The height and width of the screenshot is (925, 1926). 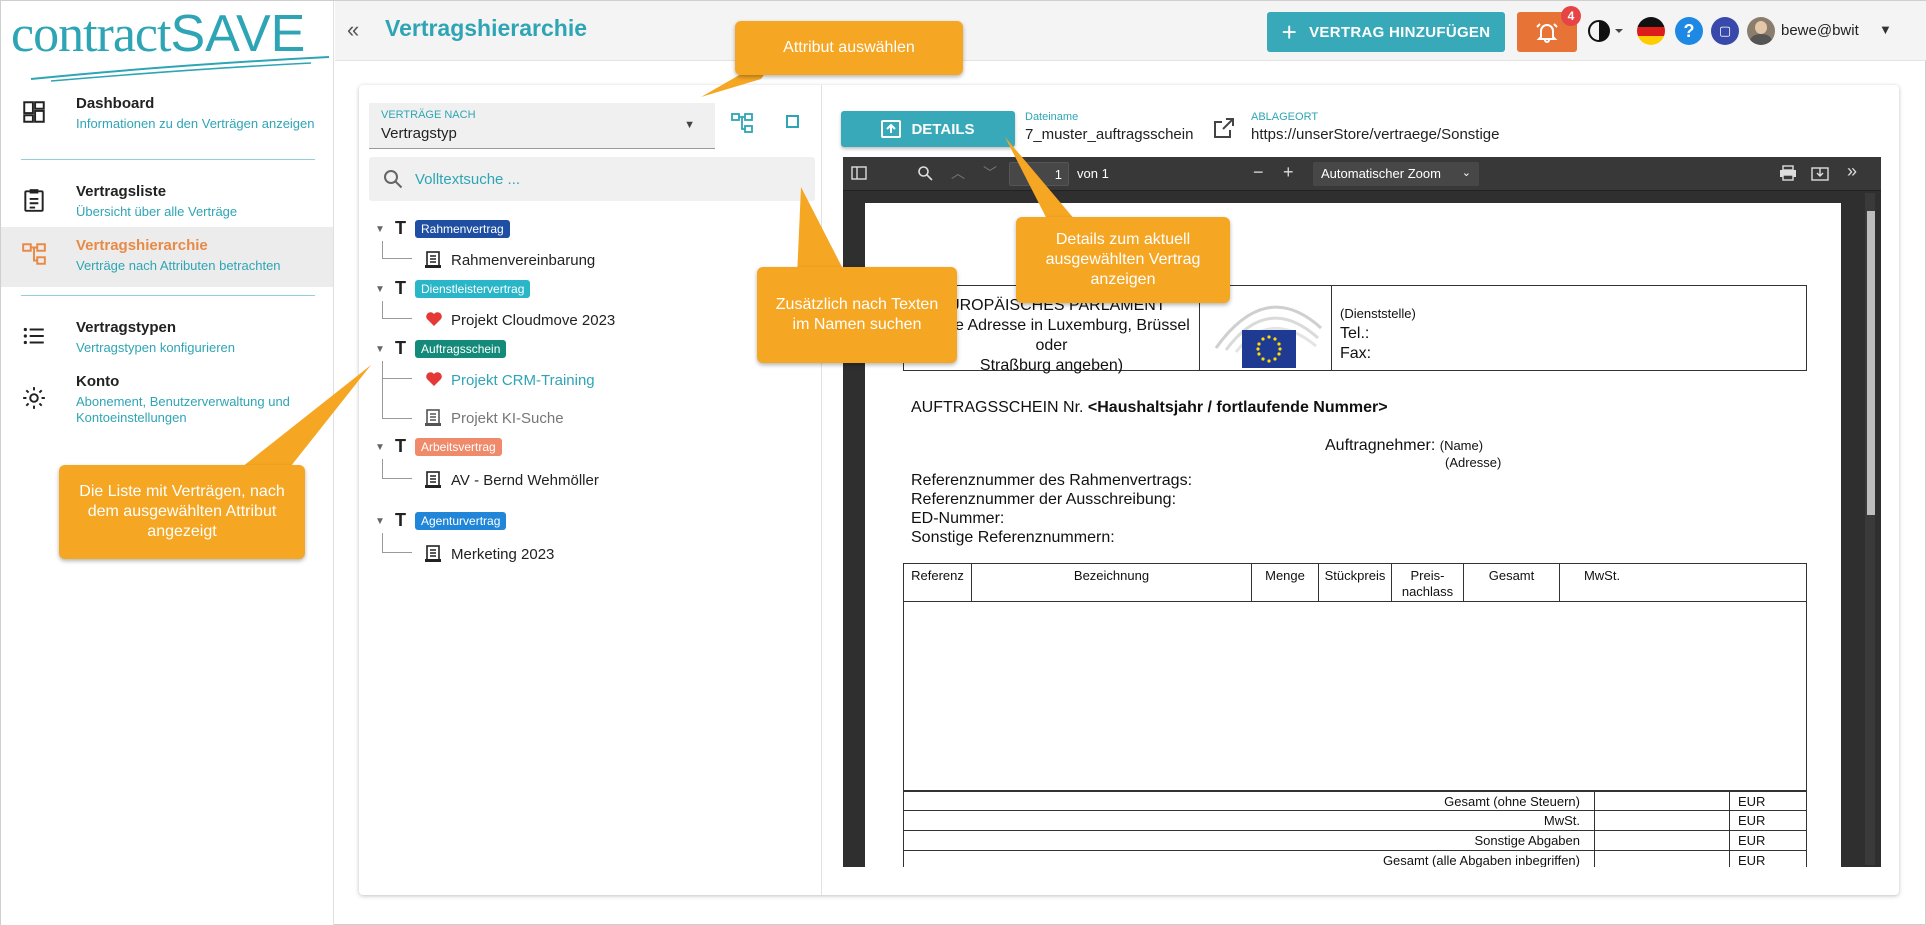 I want to click on doc-header-contact: (Dienststelle) Tel.: Fax:, so click(x=1378, y=334).